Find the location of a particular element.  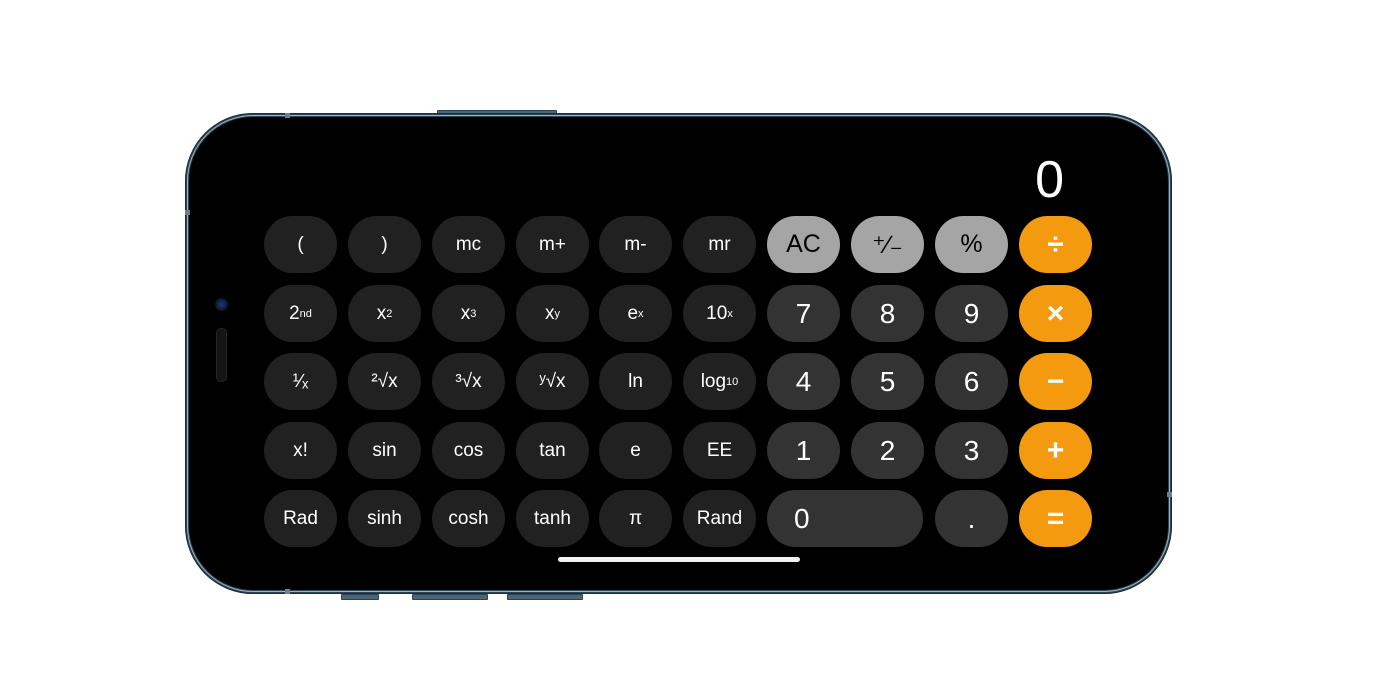

subtract-label: − is located at coordinates (1055, 381).